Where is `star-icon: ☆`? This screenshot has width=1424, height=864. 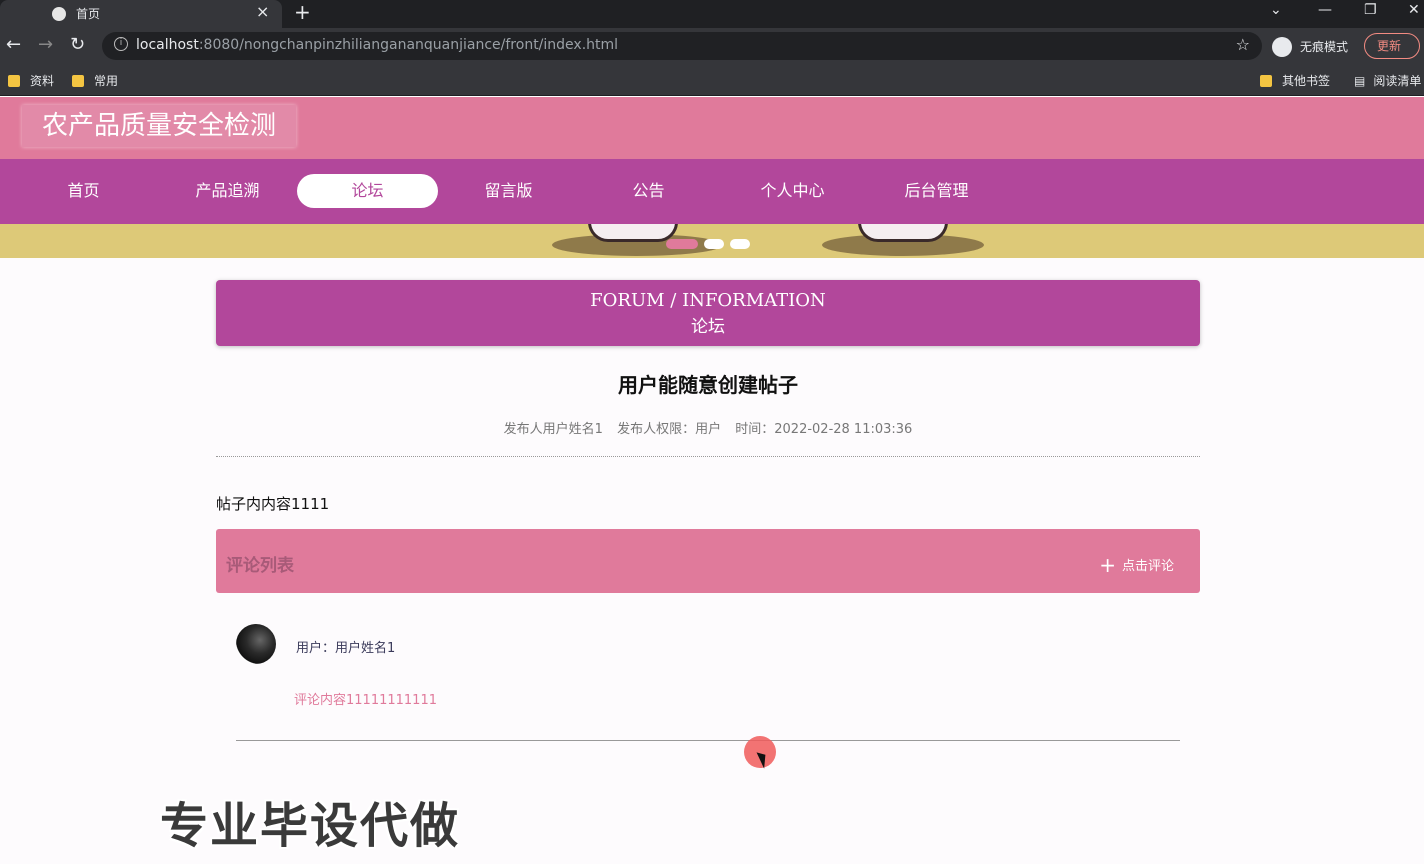
star-icon: ☆ is located at coordinates (1243, 44).